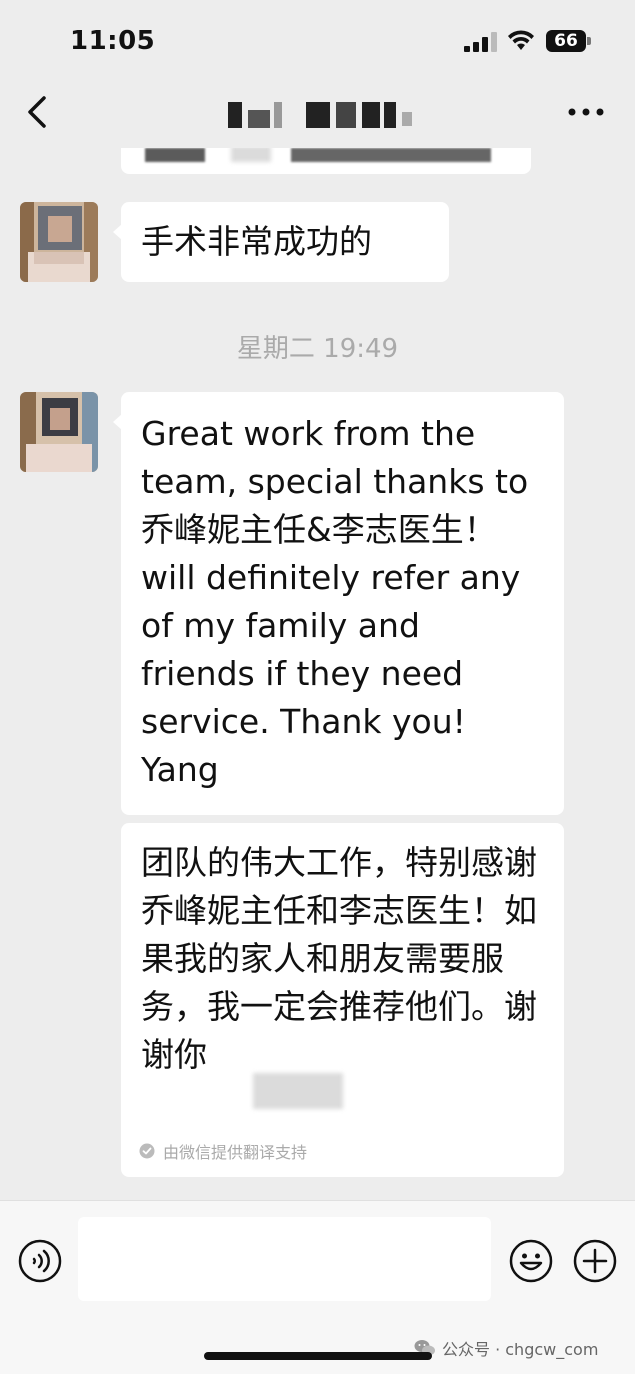 The image size is (635, 1374). Describe the element at coordinates (113, 41) in the screenshot. I see `status-time: 11:05` at that location.